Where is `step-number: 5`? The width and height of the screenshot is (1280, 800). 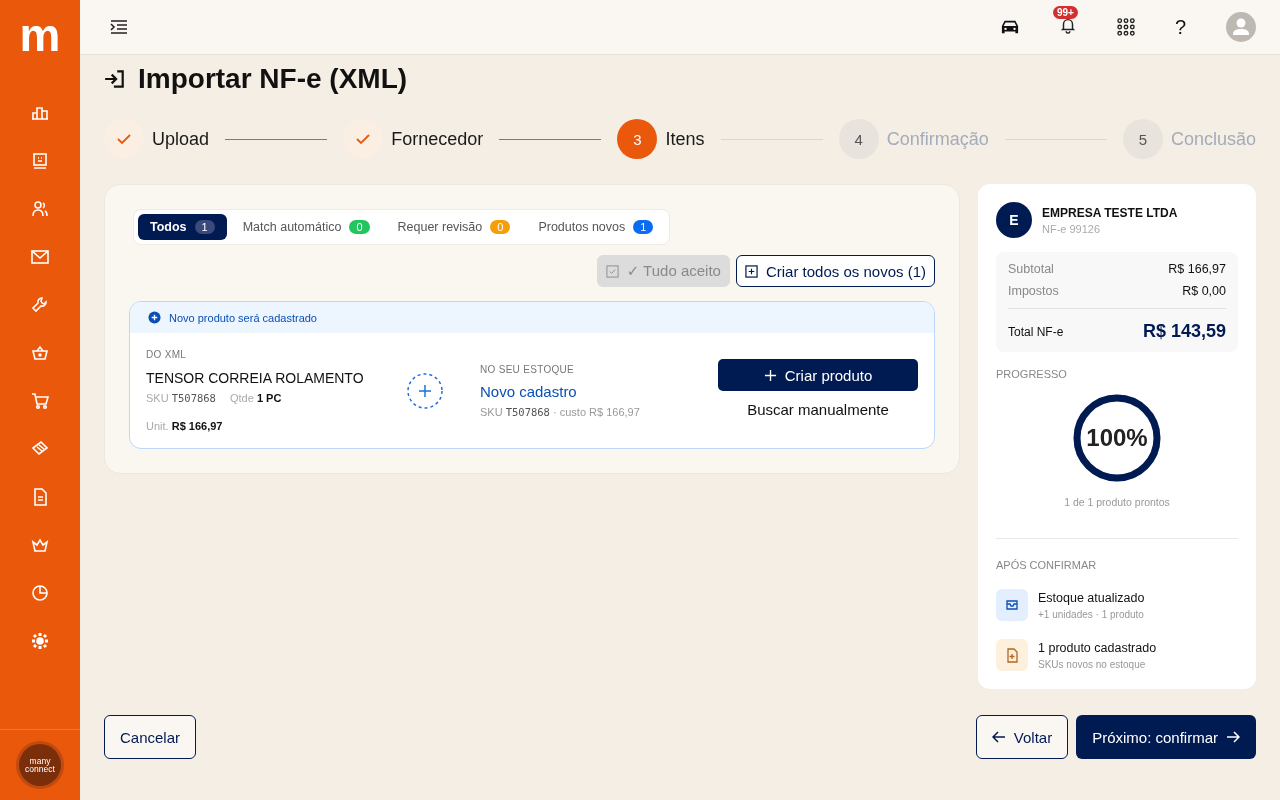
step-number: 5 is located at coordinates (1142, 139).